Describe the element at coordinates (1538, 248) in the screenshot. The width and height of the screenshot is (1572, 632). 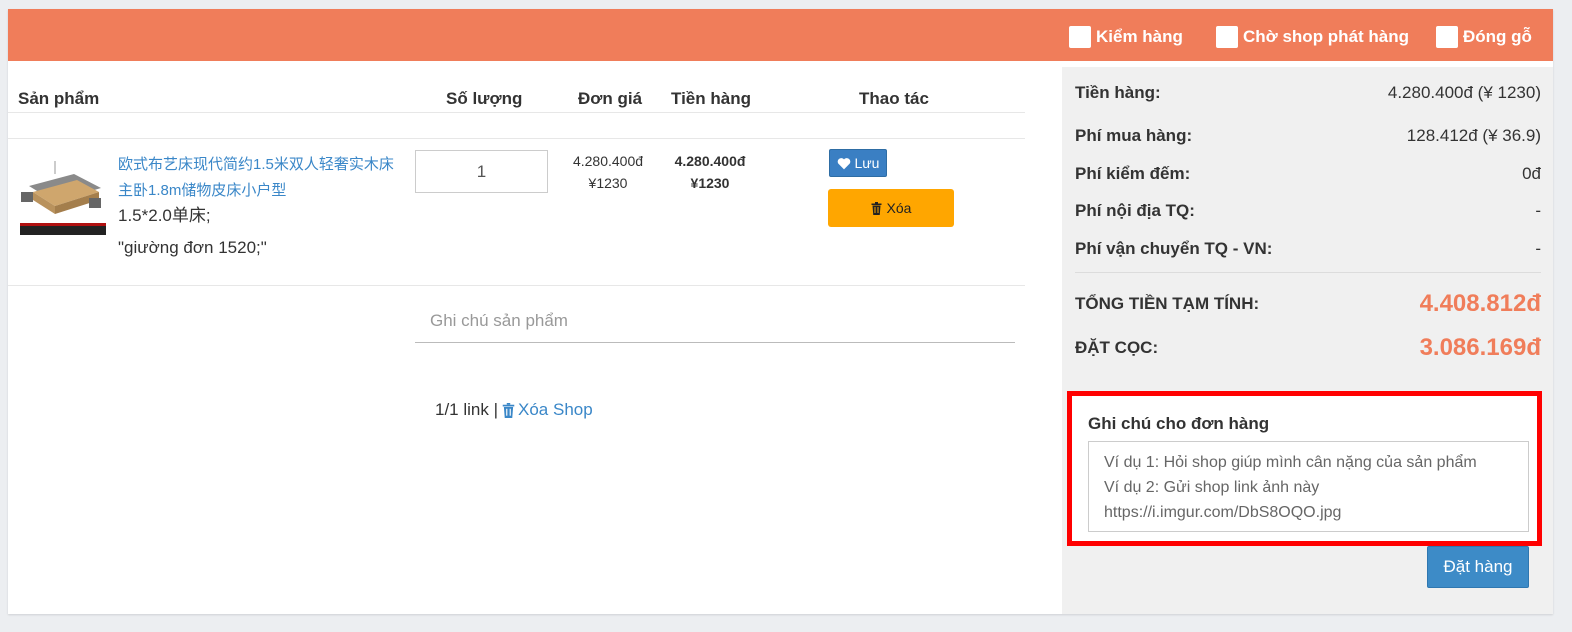
I see `summary-shipping-fee-value: -` at that location.